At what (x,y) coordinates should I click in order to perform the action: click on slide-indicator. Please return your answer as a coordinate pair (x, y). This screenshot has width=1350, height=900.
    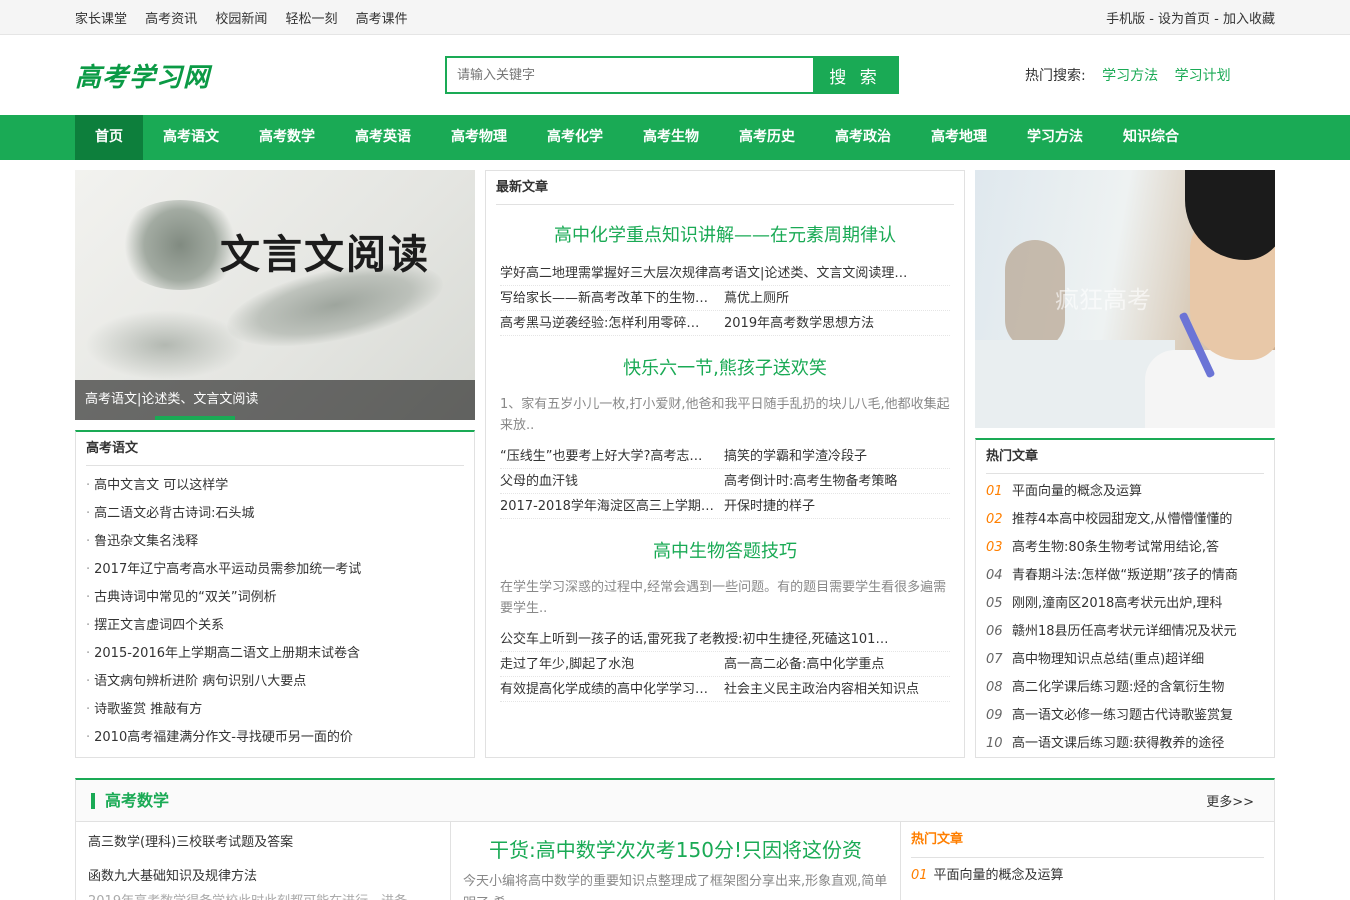
    Looking at the image, I should click on (195, 418).